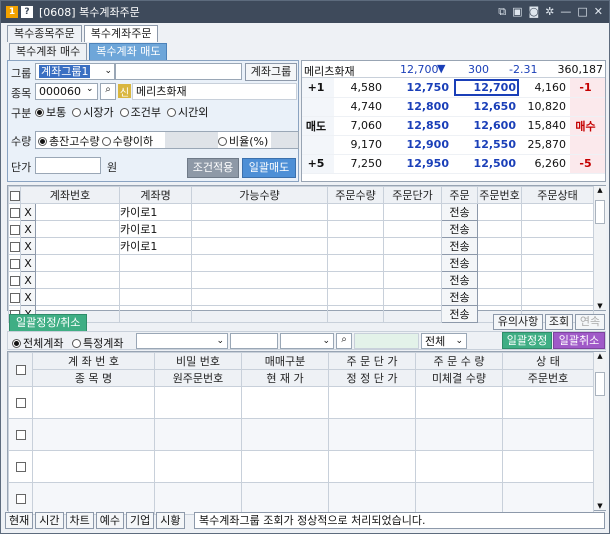 Image resolution: width=610 pixels, height=534 pixels. Describe the element at coordinates (243, 141) in the screenshot. I see `ratio-radio: 비율(%)` at that location.